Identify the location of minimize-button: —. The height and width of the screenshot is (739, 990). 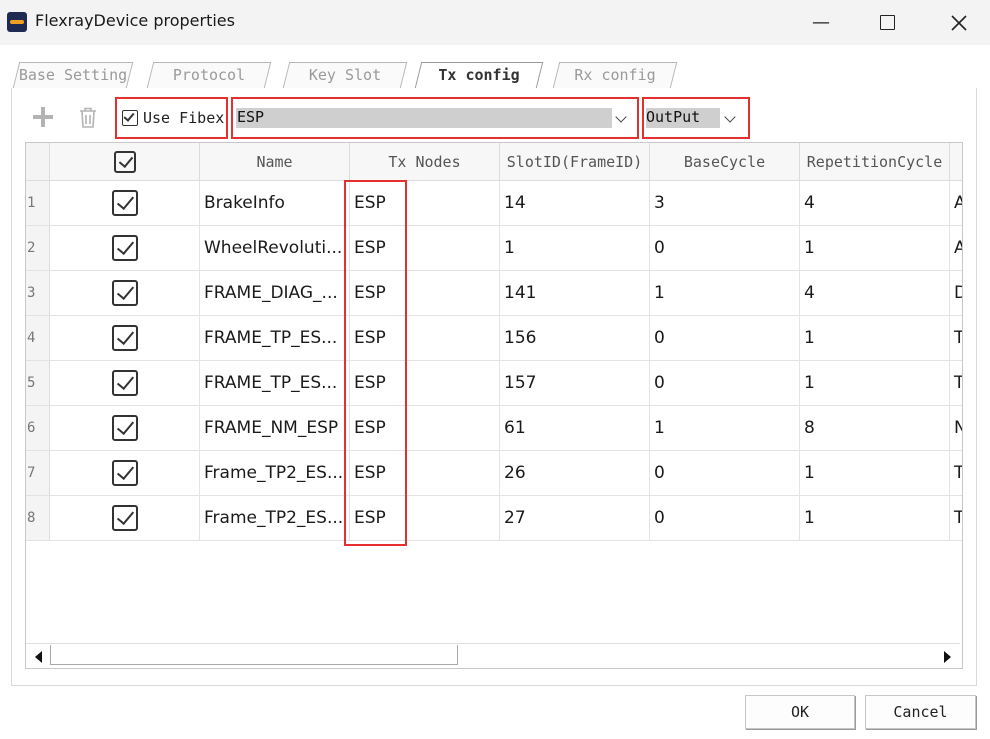
(821, 22).